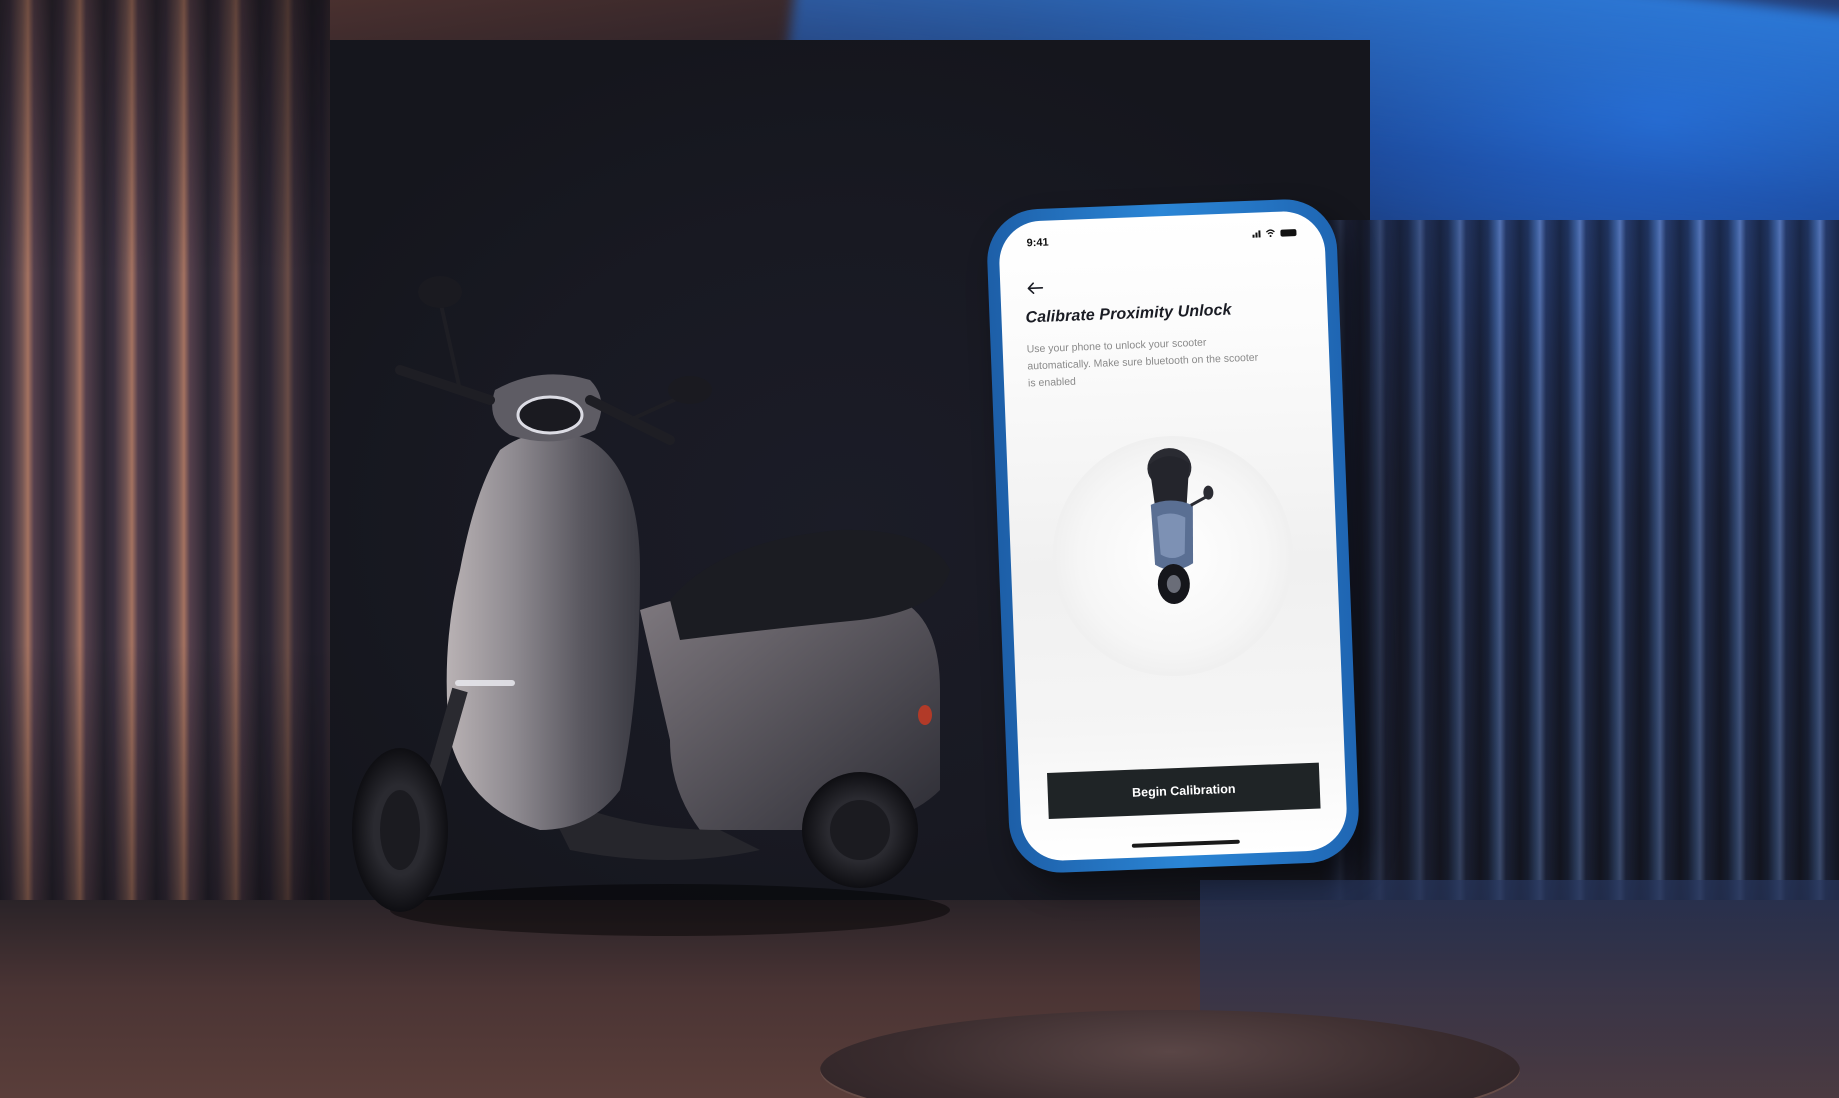 The image size is (1839, 1098). I want to click on arrow-left-icon, so click(1035, 288).